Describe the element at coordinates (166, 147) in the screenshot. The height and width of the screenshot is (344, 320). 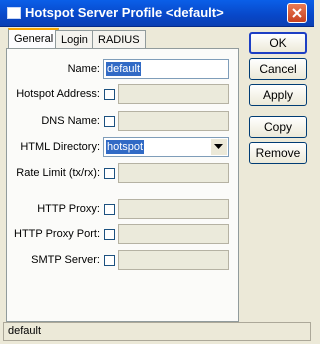
I see `html-directory-select: hotspot` at that location.